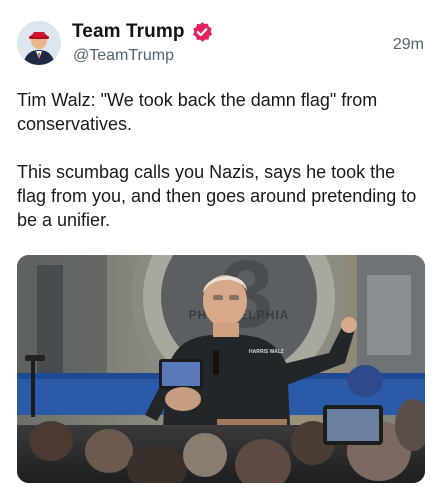 The width and height of the screenshot is (442, 500). I want to click on shirt-logo-text: HARRIS WALZ, so click(266, 352).